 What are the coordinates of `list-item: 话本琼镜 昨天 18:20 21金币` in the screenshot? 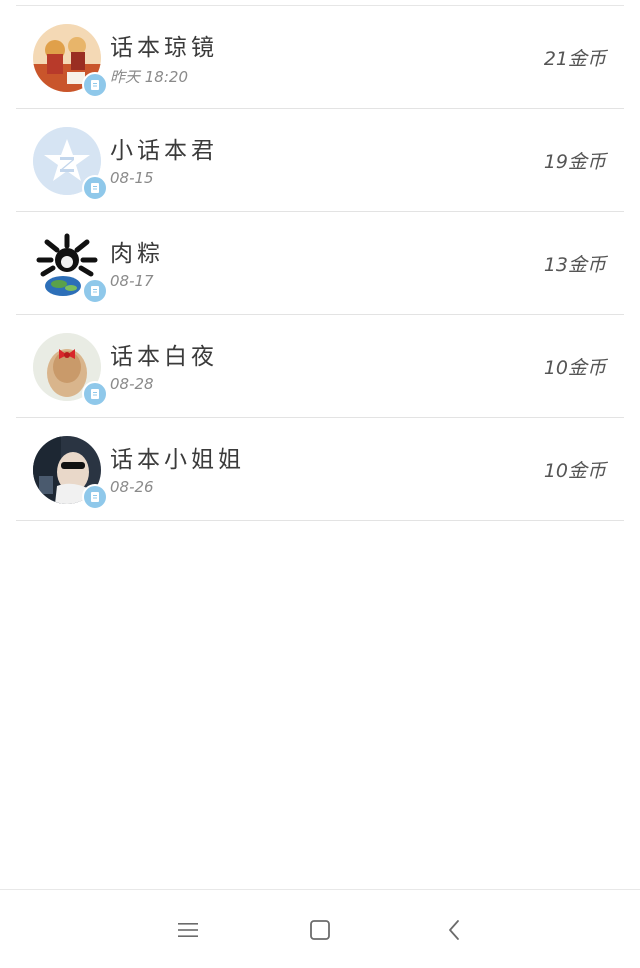 It's located at (320, 57).